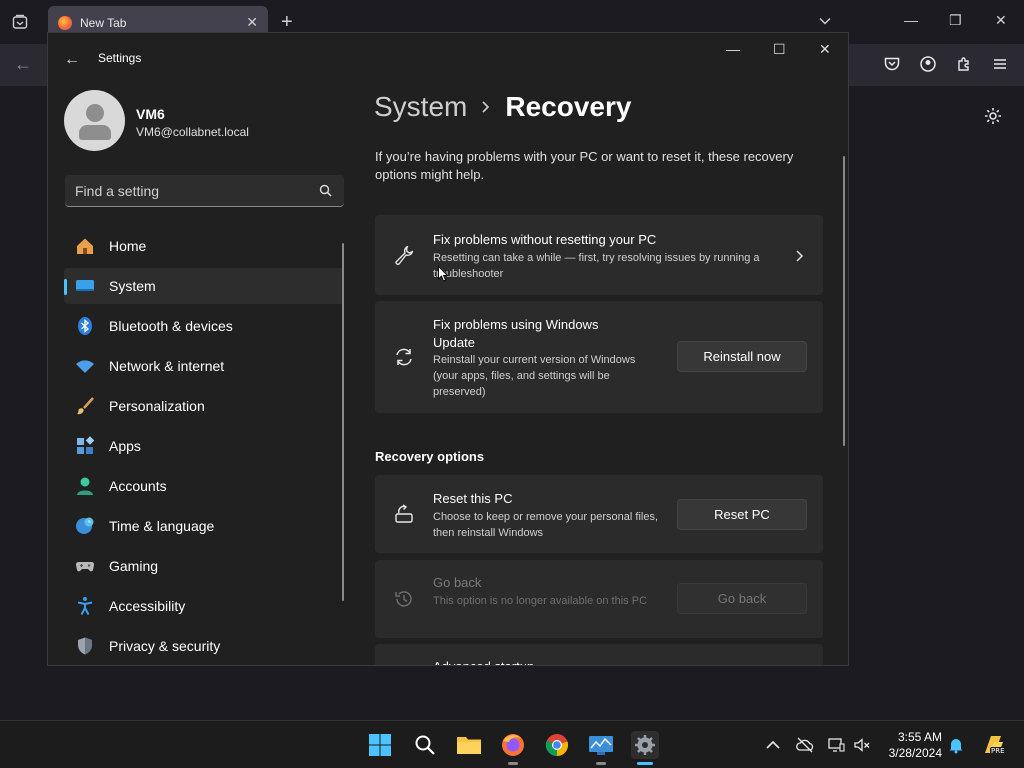  Describe the element at coordinates (742, 514) in the screenshot. I see `reset-pc-button: Reset PC` at that location.